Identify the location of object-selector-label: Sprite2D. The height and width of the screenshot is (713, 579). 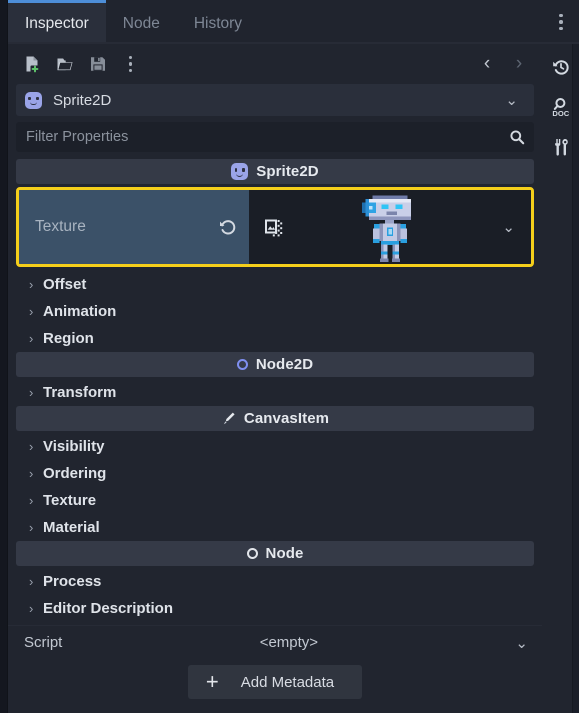
(82, 100).